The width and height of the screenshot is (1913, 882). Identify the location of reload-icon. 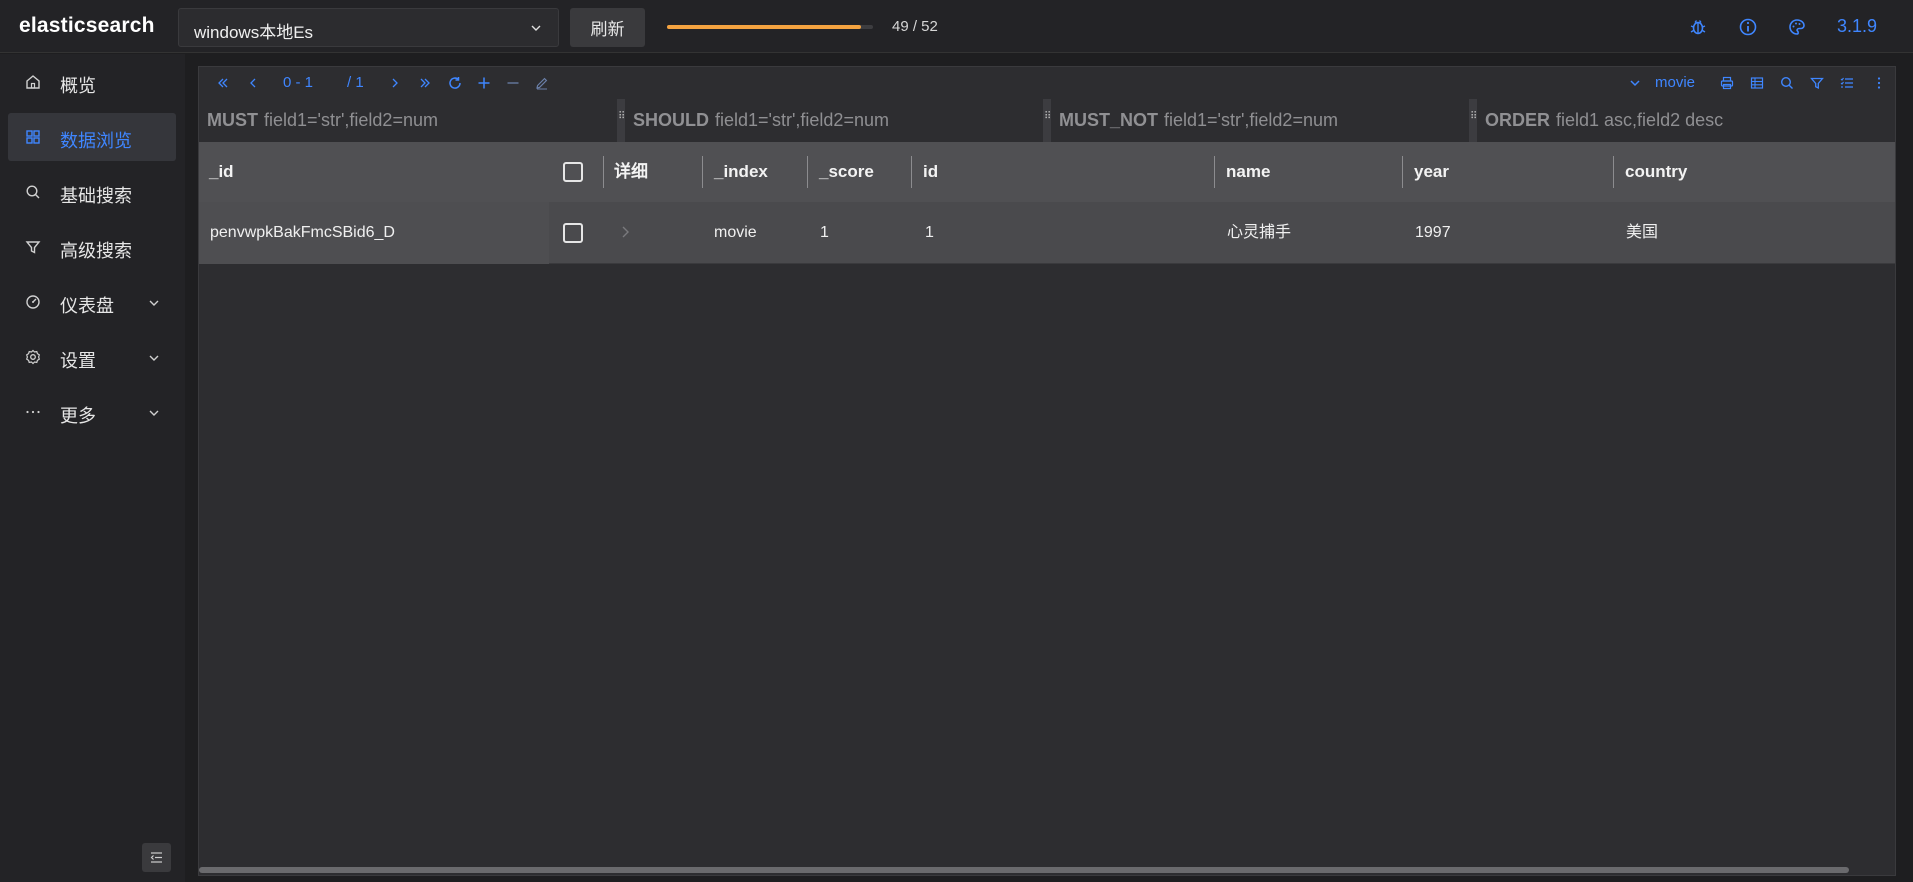
(455, 83).